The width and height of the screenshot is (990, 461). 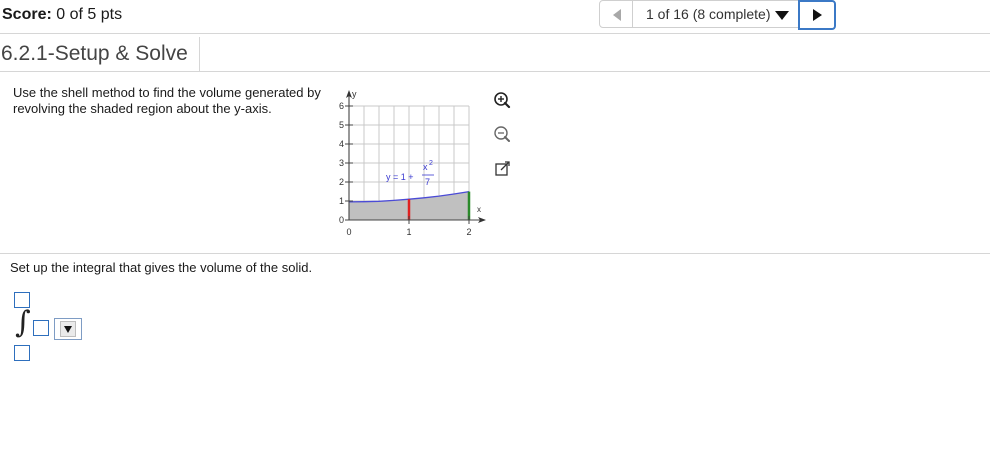 What do you see at coordinates (341, 220) in the screenshot?
I see `y-tick-label: 0` at bounding box center [341, 220].